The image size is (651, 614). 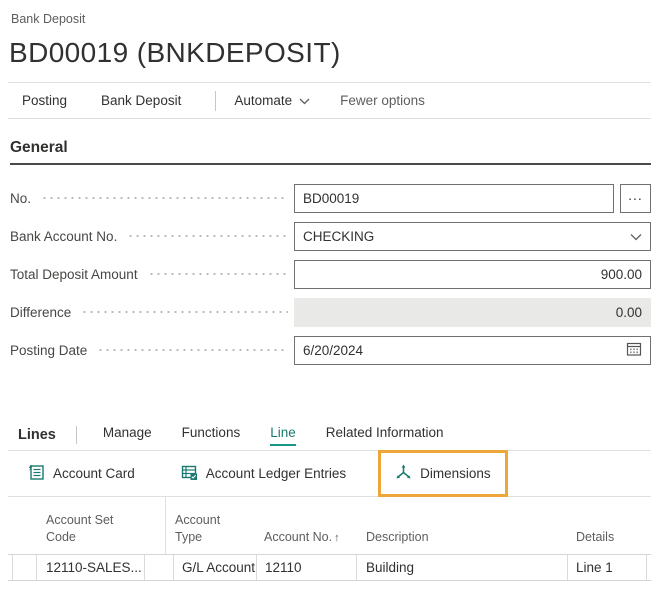 I want to click on ledger-entries-icon, so click(x=189, y=474).